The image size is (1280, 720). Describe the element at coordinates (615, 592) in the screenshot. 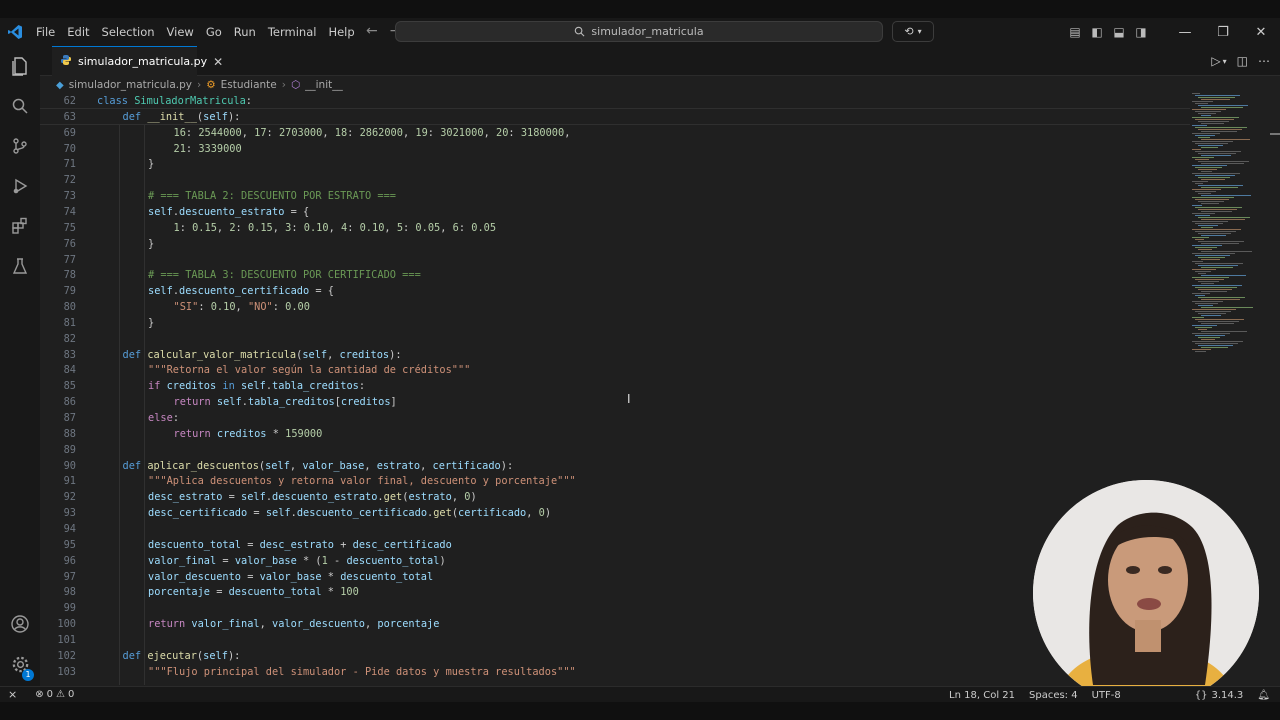

I see `code-line: 98 porcentaje = descuento_total * 100` at that location.